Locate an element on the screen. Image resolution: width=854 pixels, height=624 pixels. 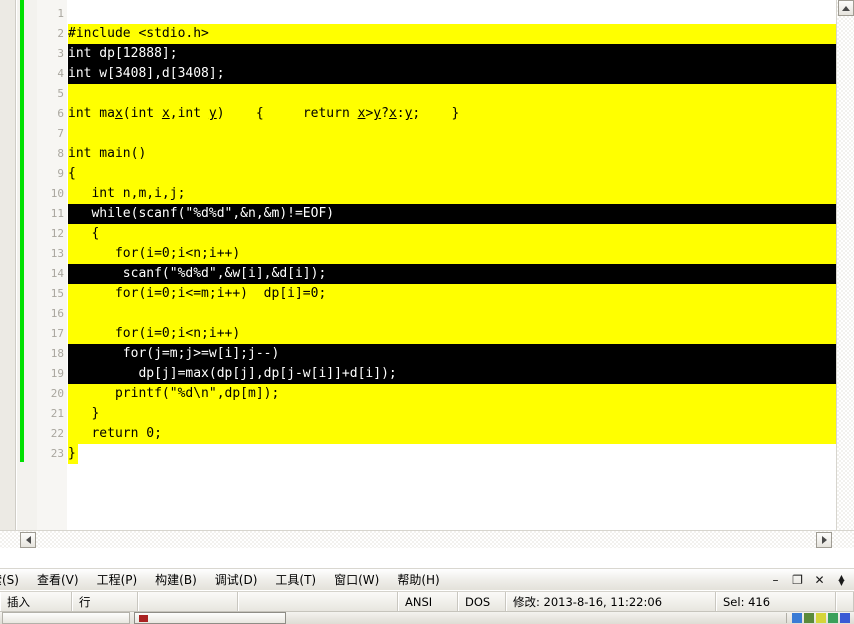
line-number: 11 is located at coordinates (57, 213).